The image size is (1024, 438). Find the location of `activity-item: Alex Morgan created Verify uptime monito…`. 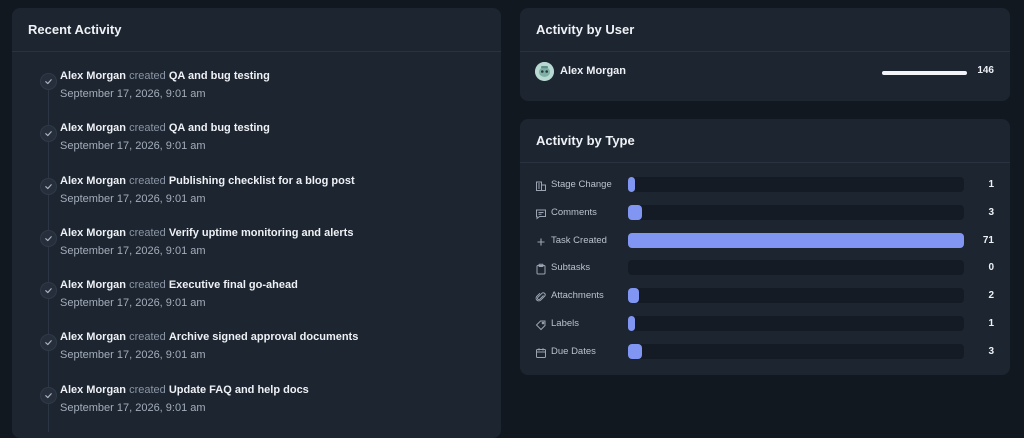

activity-item: Alex Morgan created Verify uptime monito… is located at coordinates (256, 249).